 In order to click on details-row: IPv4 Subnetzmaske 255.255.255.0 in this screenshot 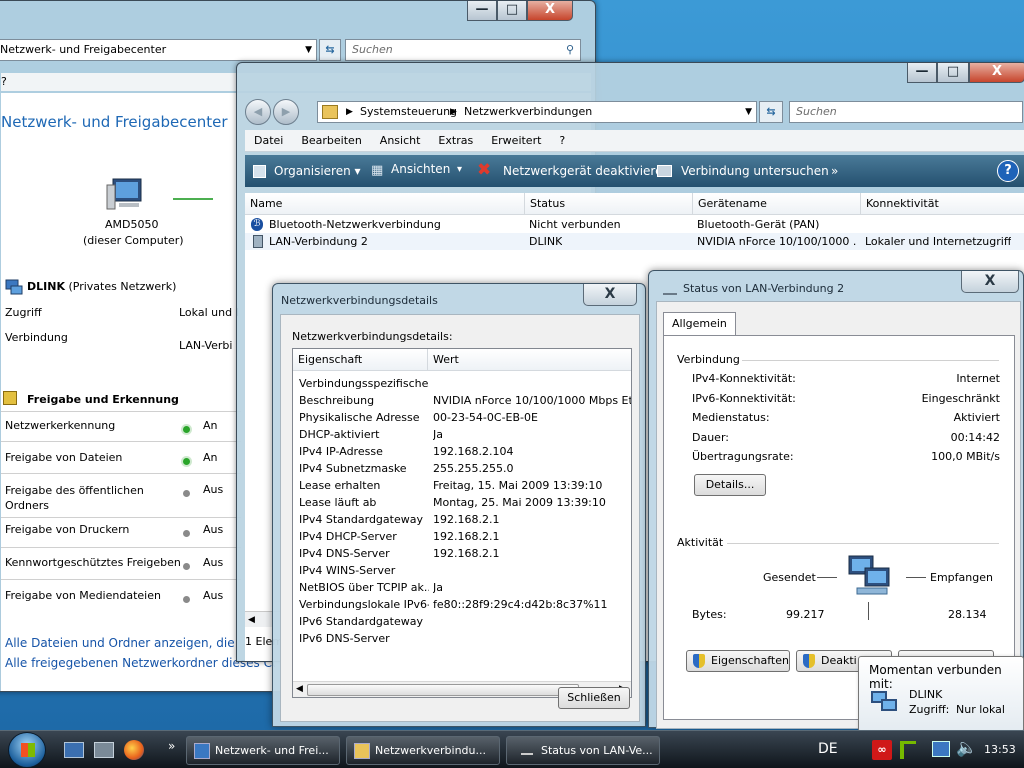, I will do `click(462, 468)`.